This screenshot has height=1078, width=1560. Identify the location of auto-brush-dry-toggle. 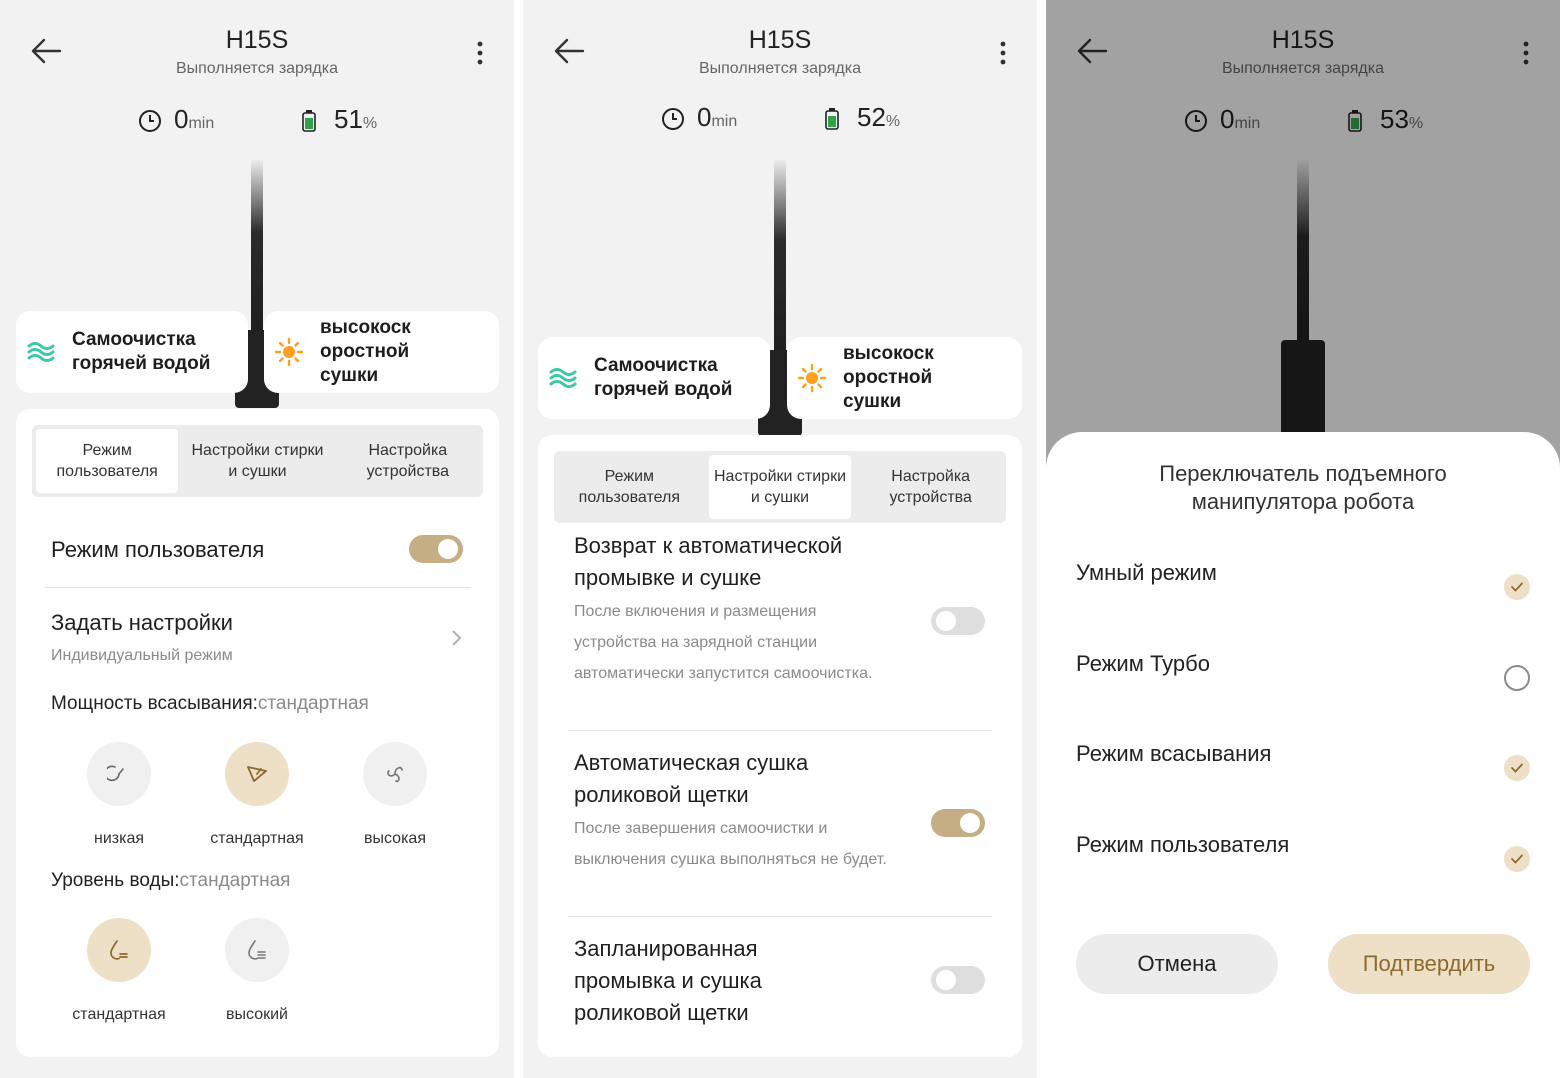
(958, 823).